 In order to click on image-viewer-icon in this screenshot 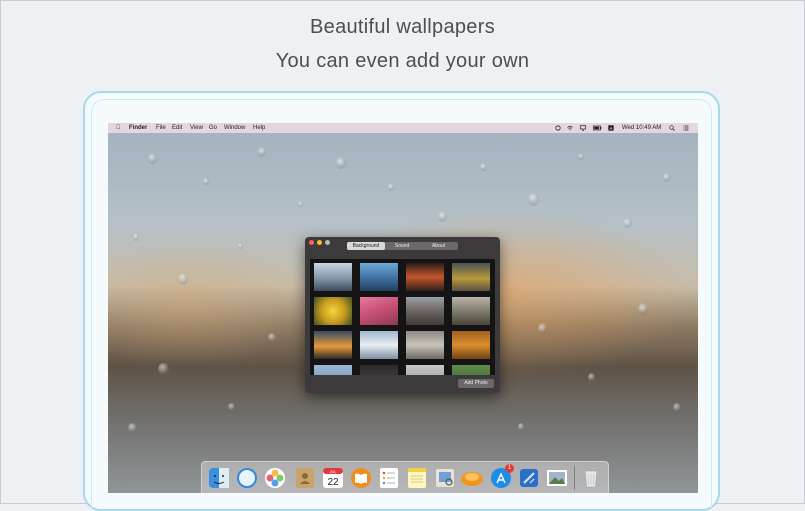, I will do `click(557, 478)`.